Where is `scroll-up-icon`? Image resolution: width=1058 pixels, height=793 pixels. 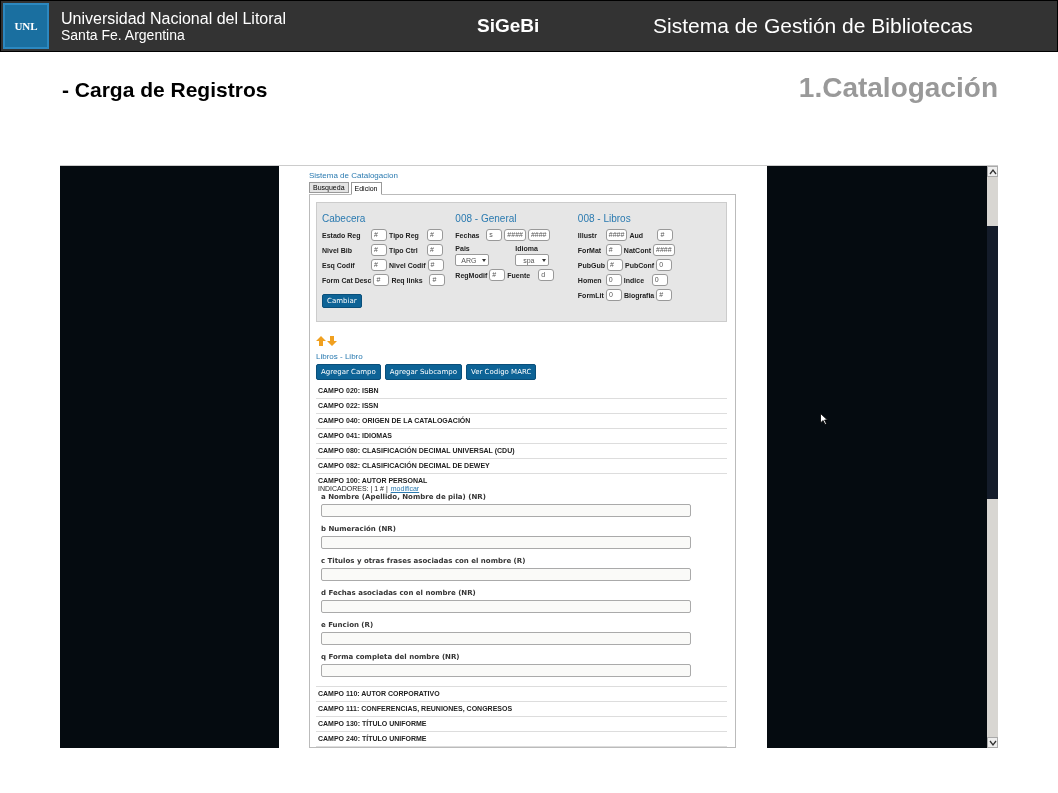
scroll-up-icon is located at coordinates (992, 171).